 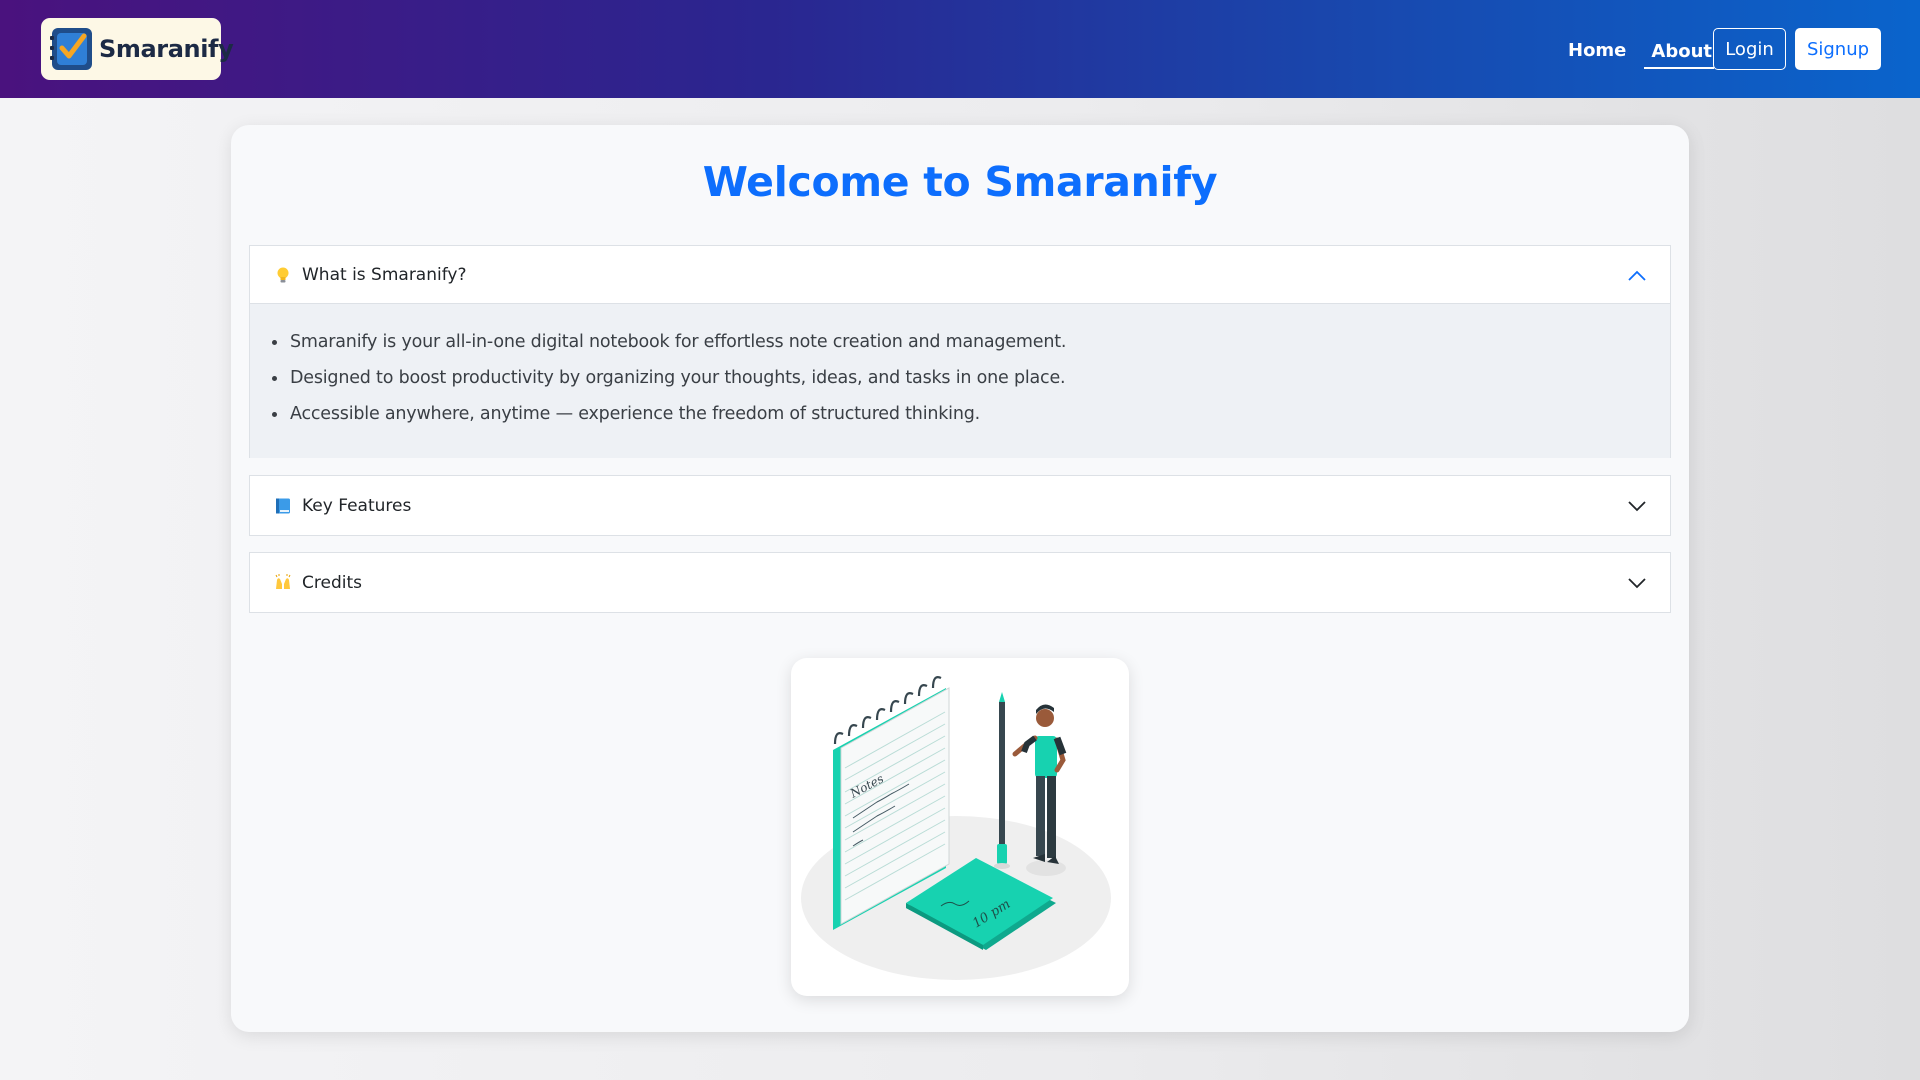 I want to click on accordion-item-credits: Credits, so click(x=960, y=582).